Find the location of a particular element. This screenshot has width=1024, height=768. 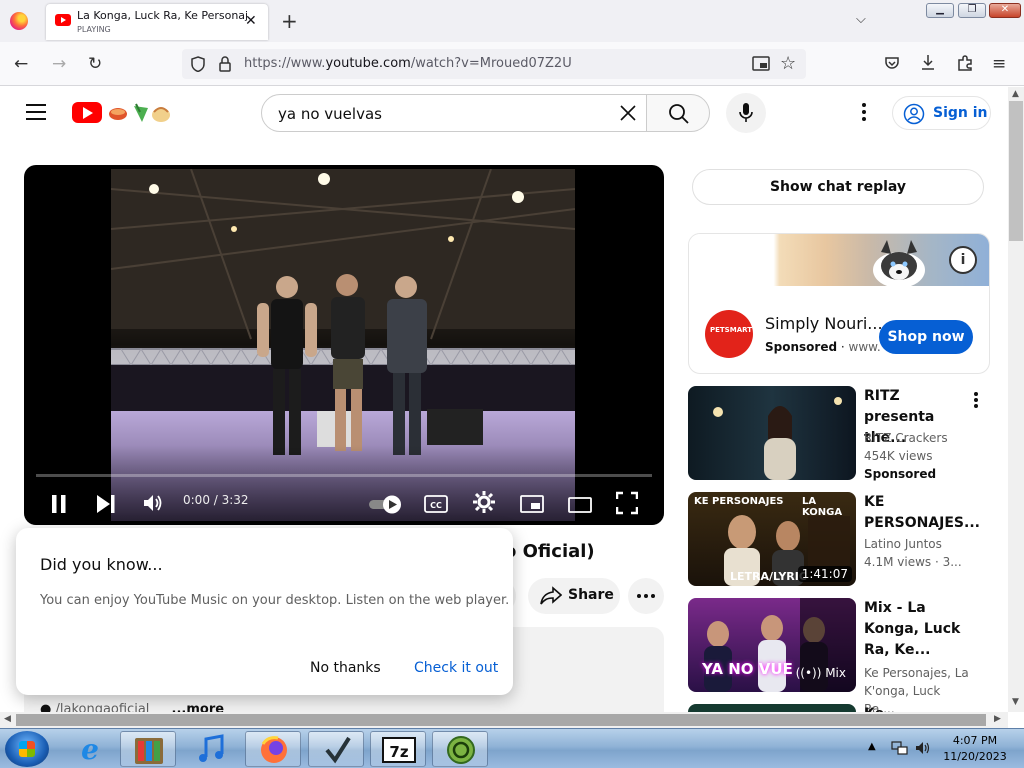

sign-in-button: Sign in is located at coordinates (941, 113).